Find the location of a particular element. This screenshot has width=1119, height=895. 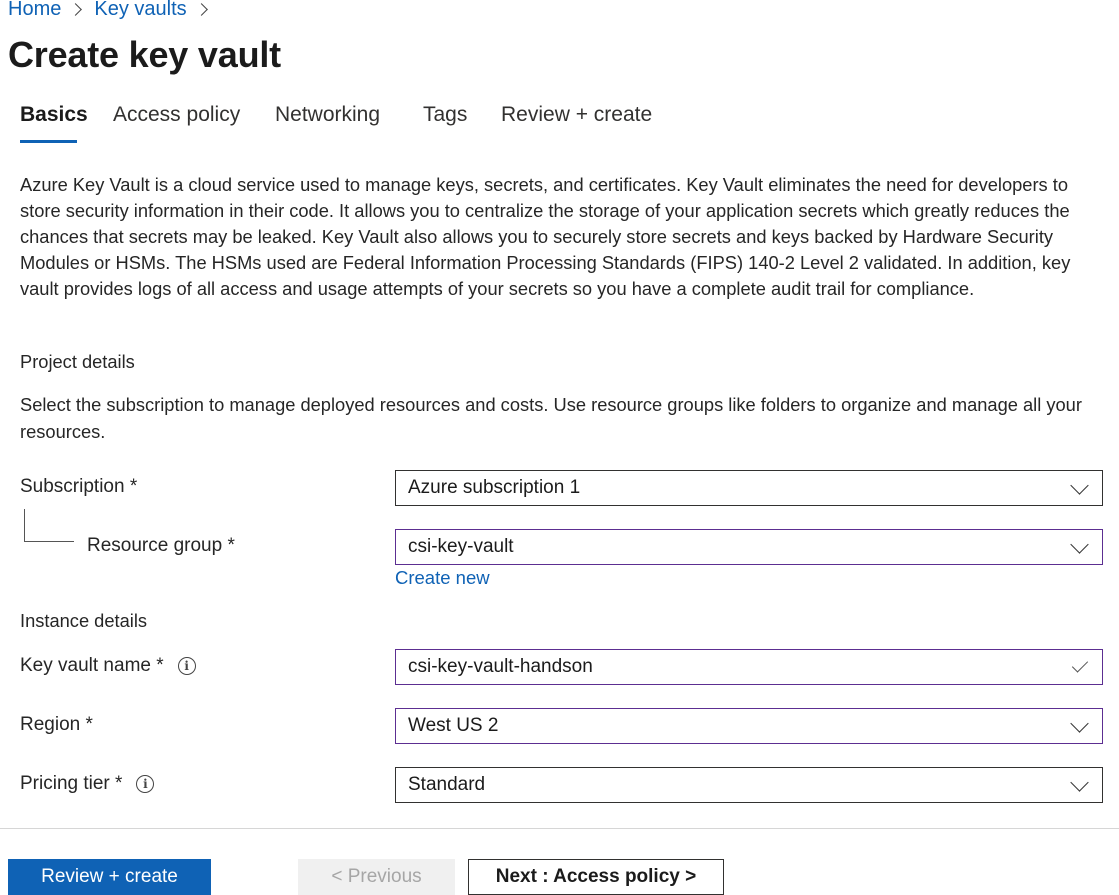

subscription-label: Subscription * is located at coordinates (78, 487).